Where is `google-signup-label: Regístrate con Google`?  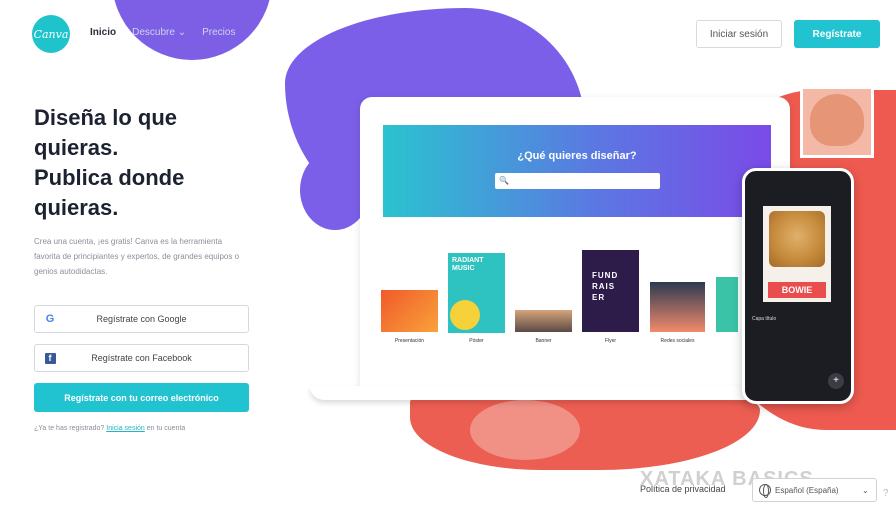
google-signup-label: Regístrate con Google is located at coordinates (141, 319).